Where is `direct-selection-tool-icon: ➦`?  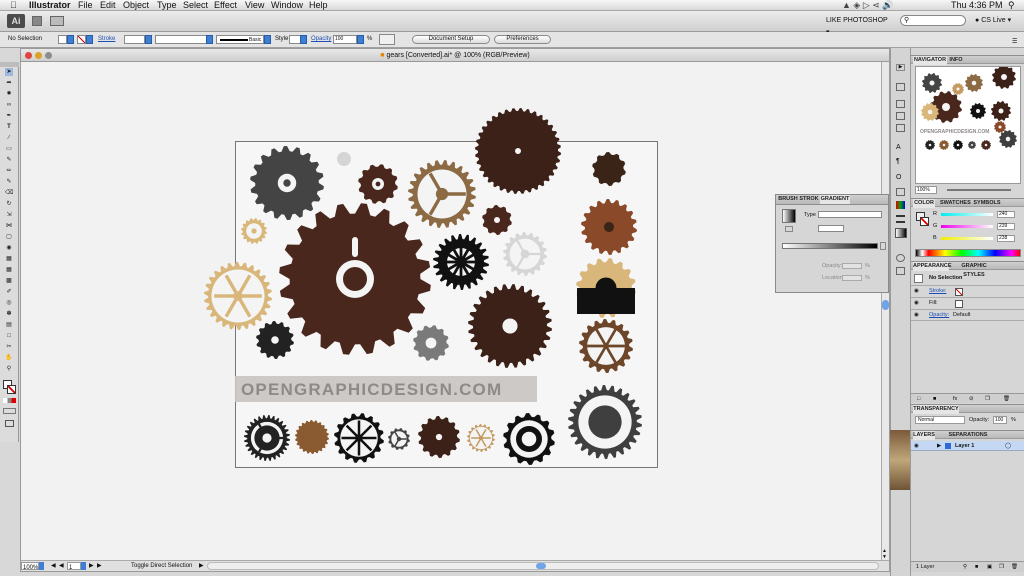
direct-selection-tool-icon: ➦ is located at coordinates (9, 83).